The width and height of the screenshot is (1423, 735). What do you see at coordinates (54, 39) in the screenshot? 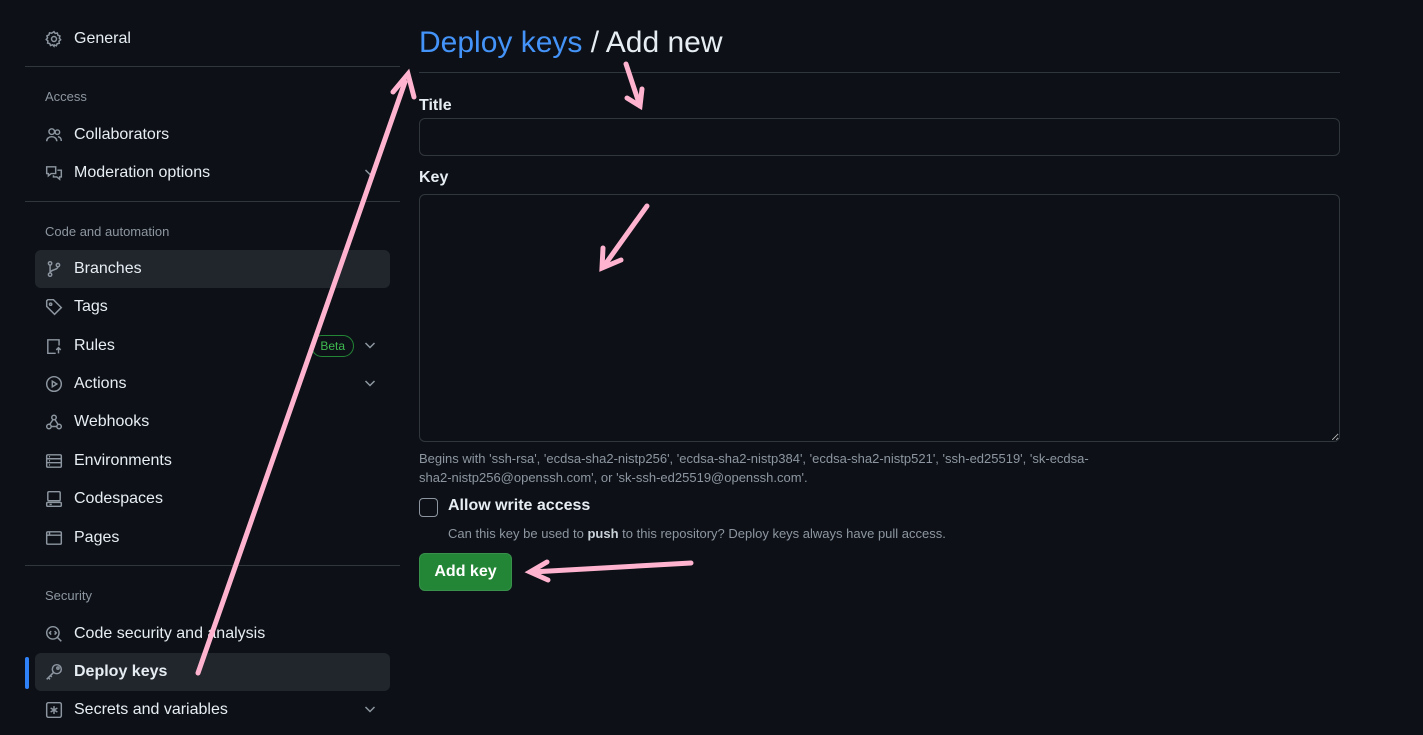
I see `gear-icon` at bounding box center [54, 39].